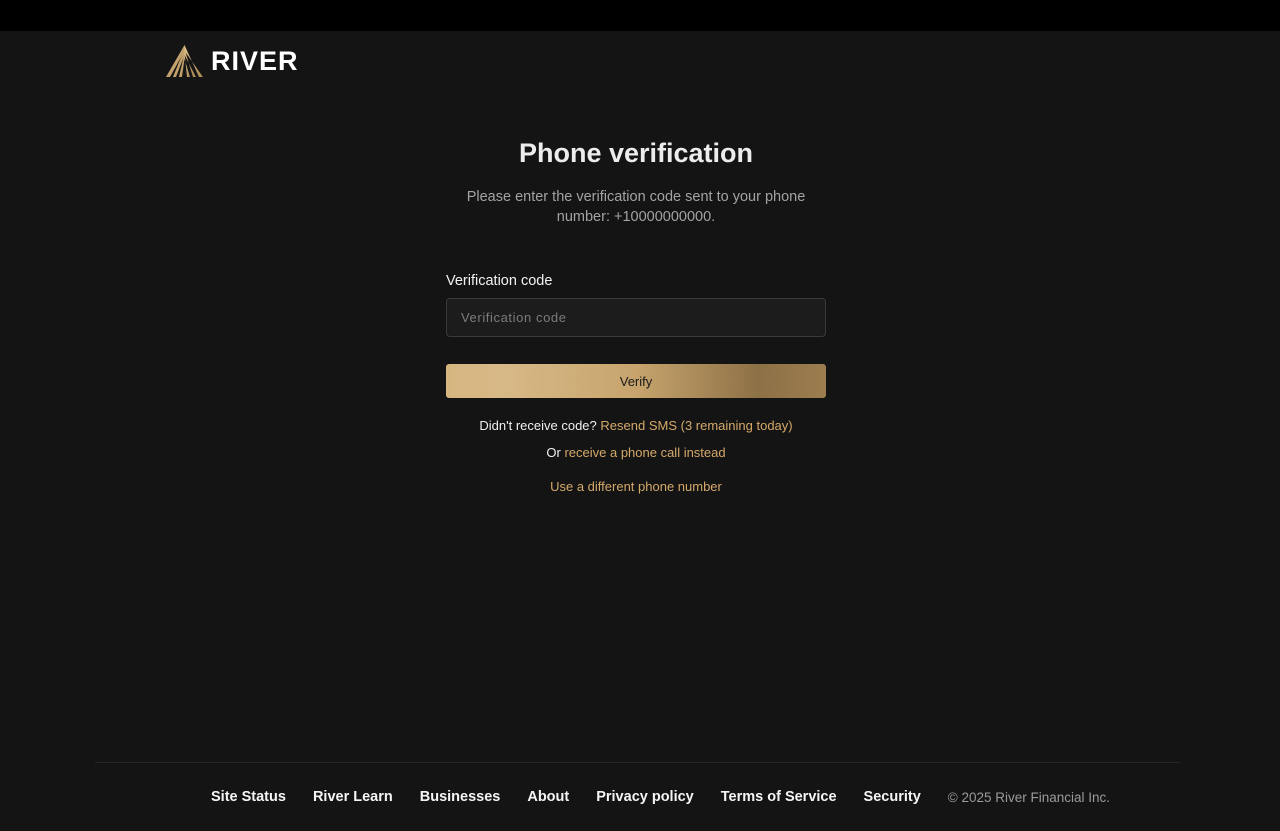 The width and height of the screenshot is (1280, 831). What do you see at coordinates (548, 797) in the screenshot?
I see `footer-link-about: About` at bounding box center [548, 797].